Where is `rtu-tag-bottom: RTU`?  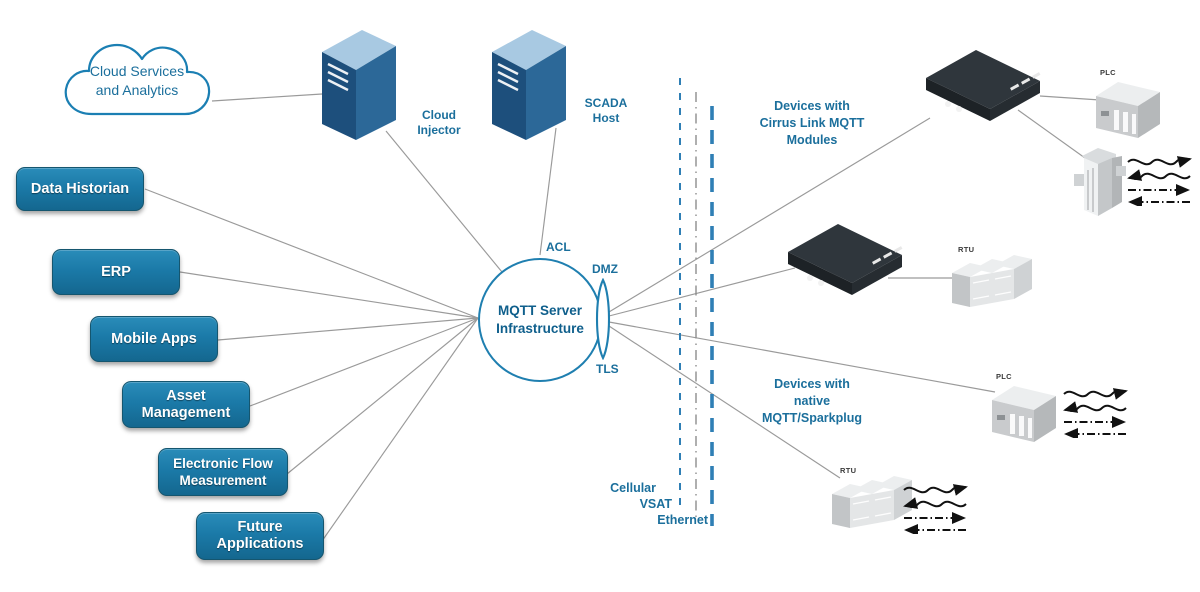 rtu-tag-bottom: RTU is located at coordinates (848, 470).